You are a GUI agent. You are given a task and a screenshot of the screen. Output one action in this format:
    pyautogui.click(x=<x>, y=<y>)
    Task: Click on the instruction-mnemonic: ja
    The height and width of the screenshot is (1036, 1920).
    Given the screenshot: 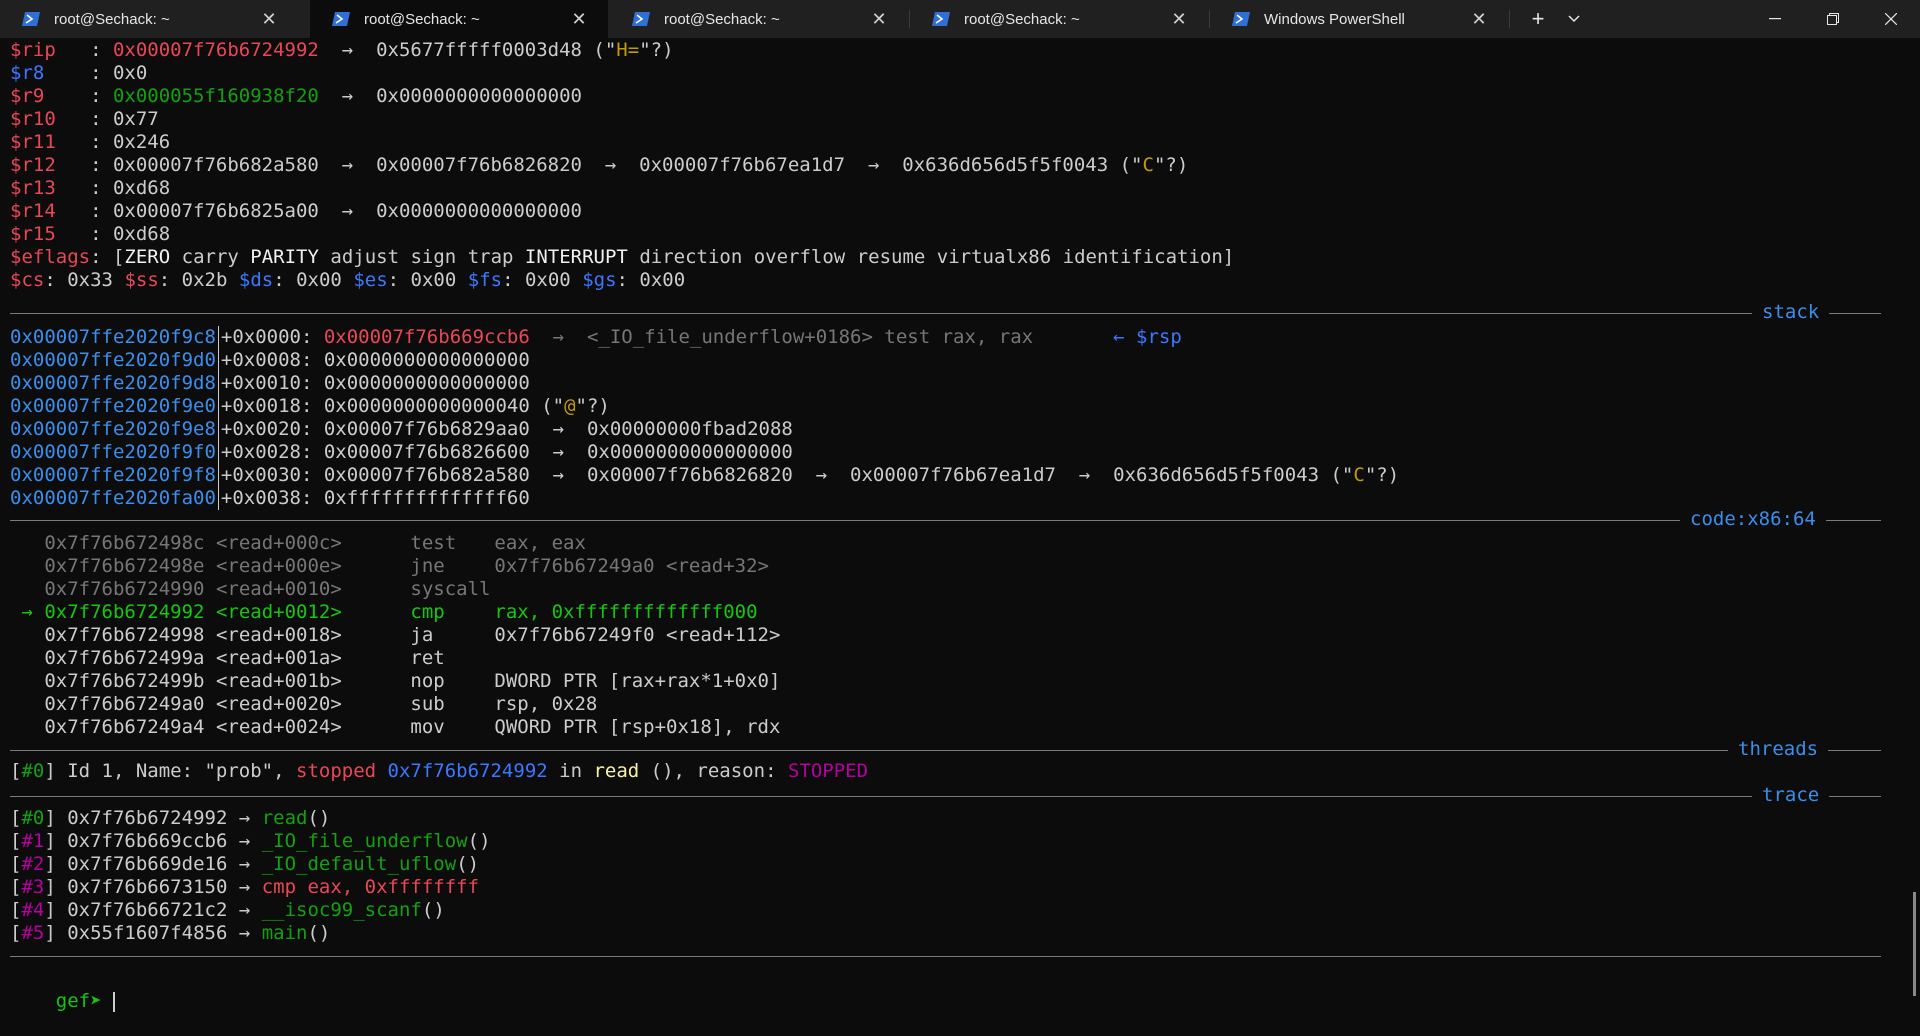 What is the action you would take?
    pyautogui.click(x=422, y=635)
    